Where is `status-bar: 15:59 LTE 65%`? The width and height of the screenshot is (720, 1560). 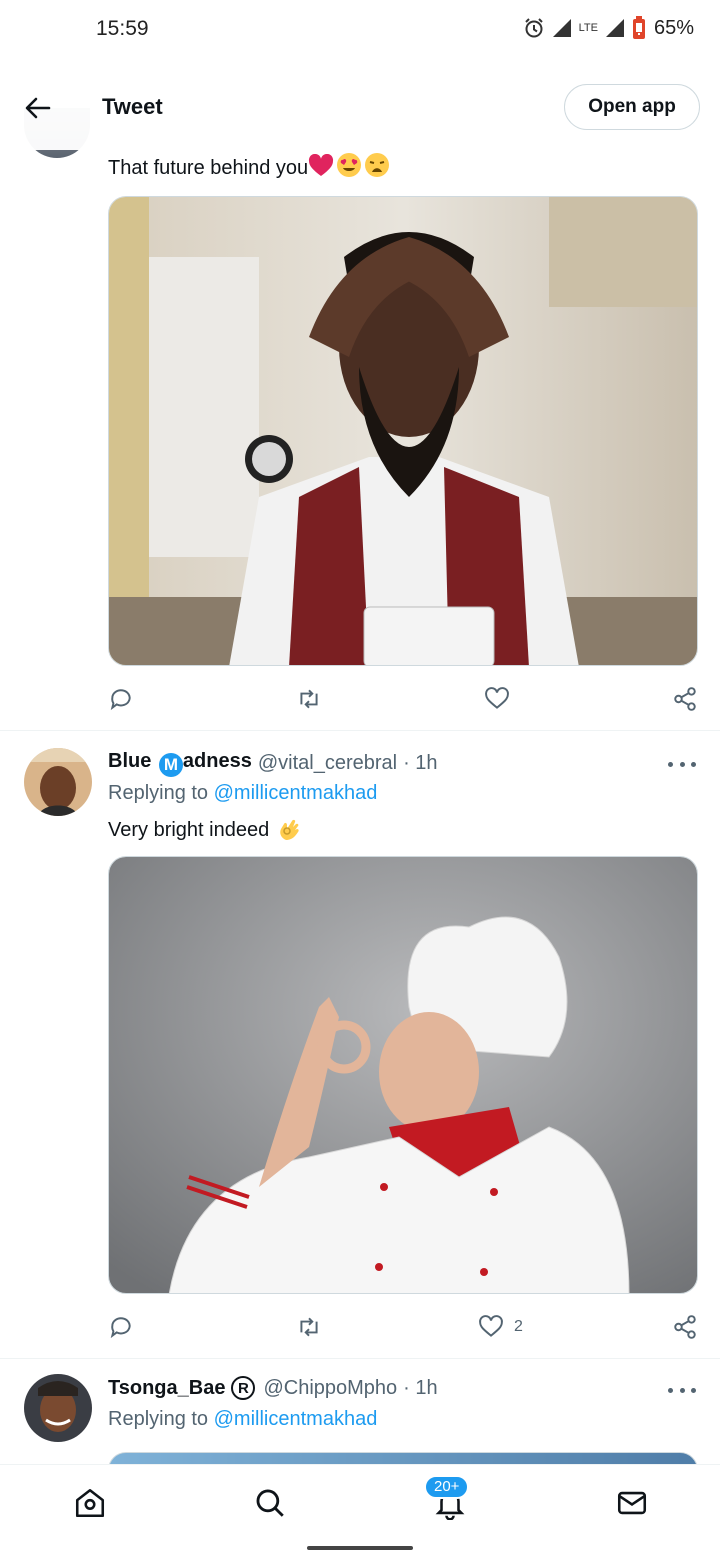 status-bar: 15:59 LTE 65% is located at coordinates (360, 31).